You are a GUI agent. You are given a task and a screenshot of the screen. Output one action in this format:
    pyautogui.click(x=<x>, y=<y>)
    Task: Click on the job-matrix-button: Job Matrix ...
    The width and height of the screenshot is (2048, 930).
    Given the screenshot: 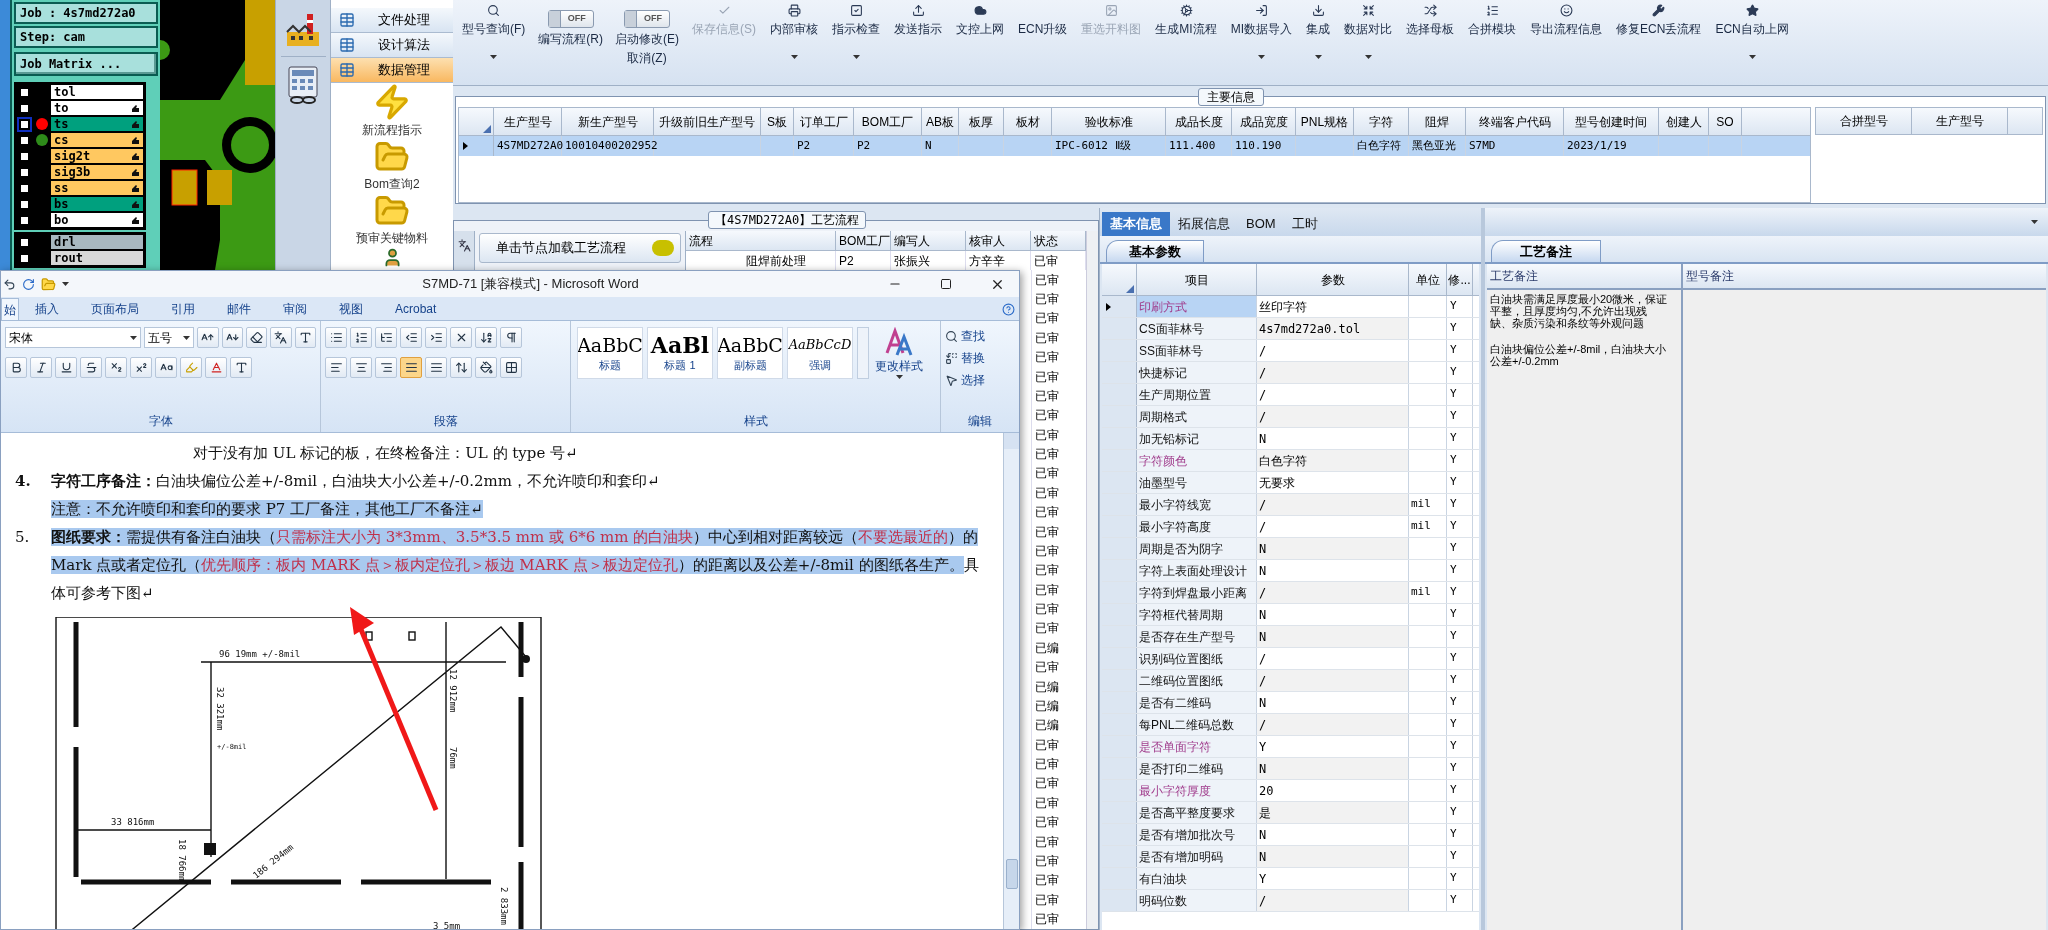 What is the action you would take?
    pyautogui.click(x=86, y=64)
    